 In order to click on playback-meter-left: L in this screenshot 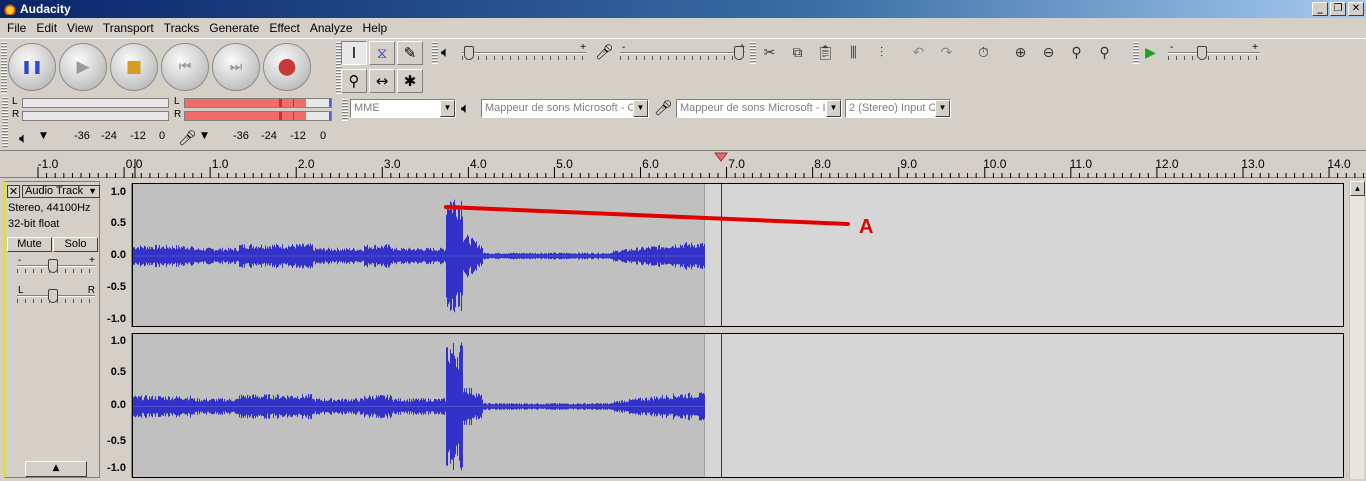, I will do `click(90, 102)`.